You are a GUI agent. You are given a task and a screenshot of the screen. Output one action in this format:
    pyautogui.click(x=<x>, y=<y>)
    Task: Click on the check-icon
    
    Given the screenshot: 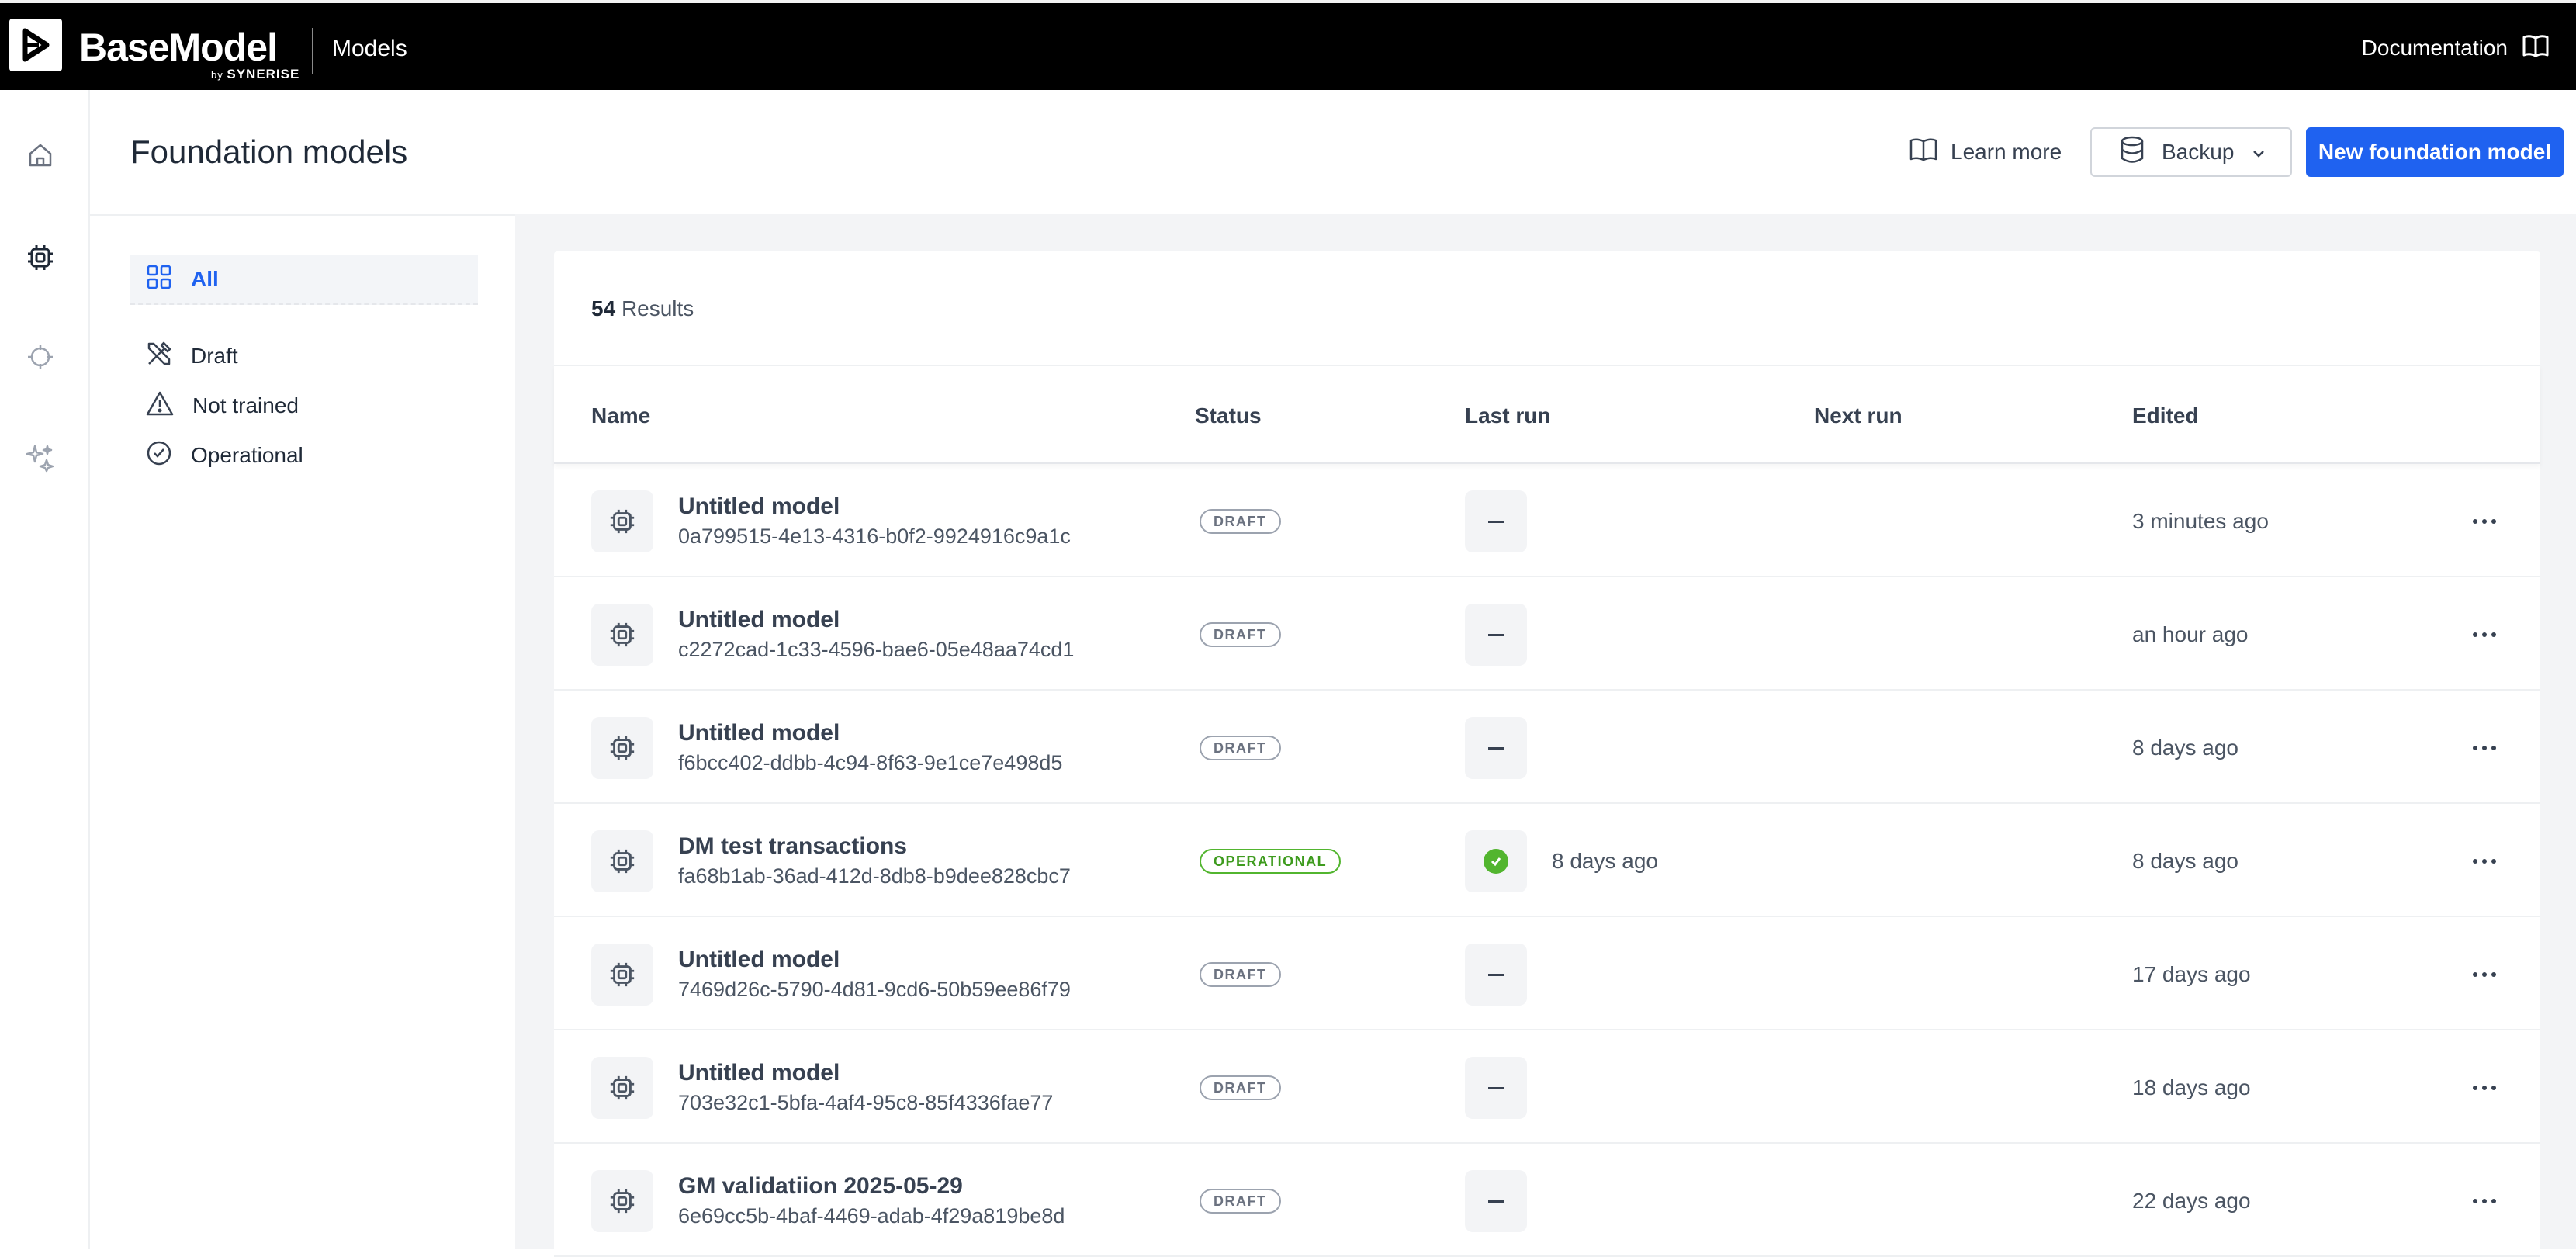 What is the action you would take?
    pyautogui.click(x=1496, y=861)
    